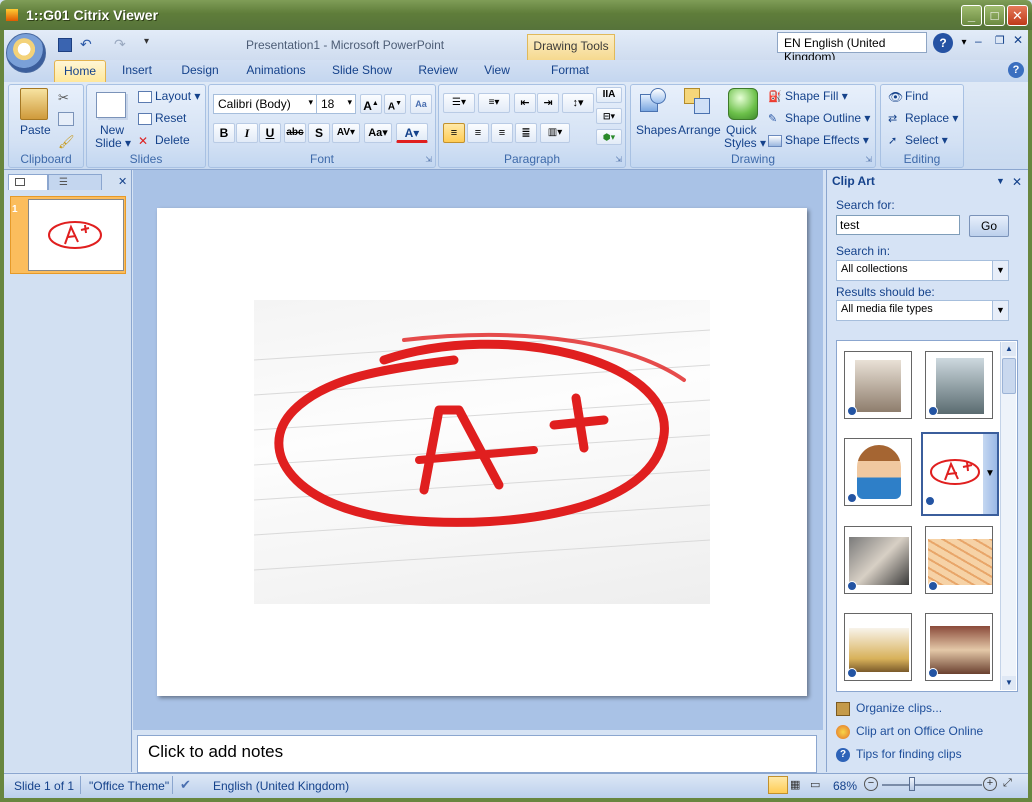 This screenshot has height=802, width=1032. What do you see at coordinates (778, 785) in the screenshot?
I see `normal-view-icon` at bounding box center [778, 785].